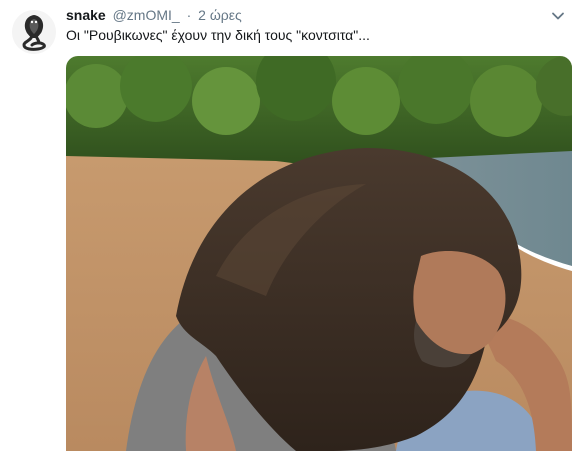 Image resolution: width=578 pixels, height=451 pixels. Describe the element at coordinates (146, 15) in the screenshot. I see `author-handle: @zmOMI_` at that location.